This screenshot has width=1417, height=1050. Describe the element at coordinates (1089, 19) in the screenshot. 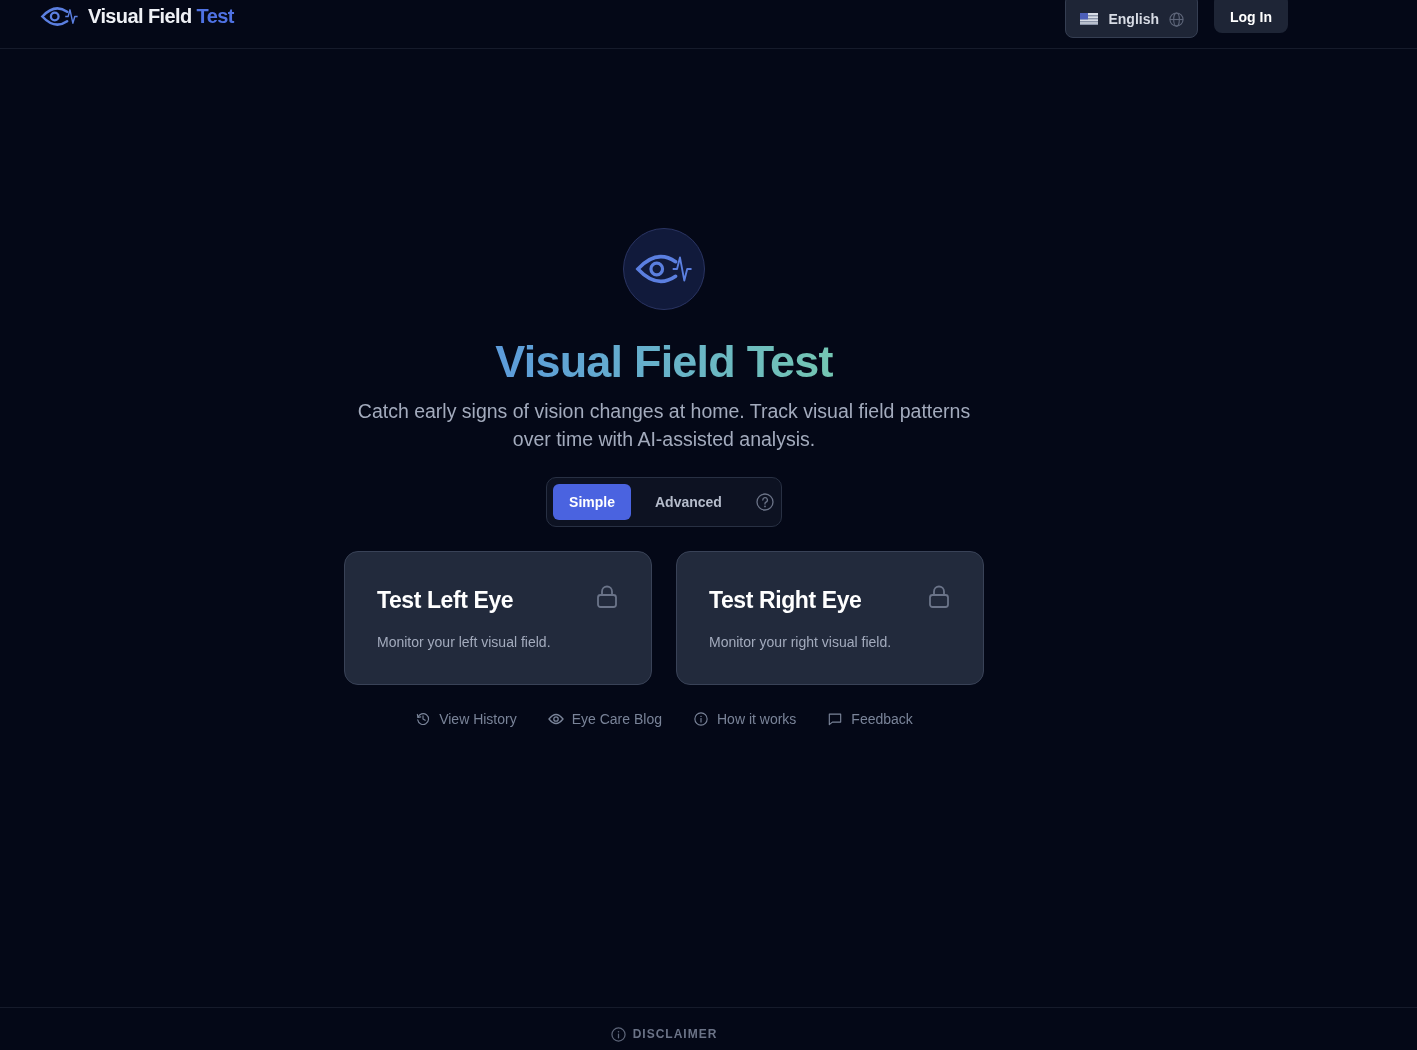

I see `flag-icon` at that location.